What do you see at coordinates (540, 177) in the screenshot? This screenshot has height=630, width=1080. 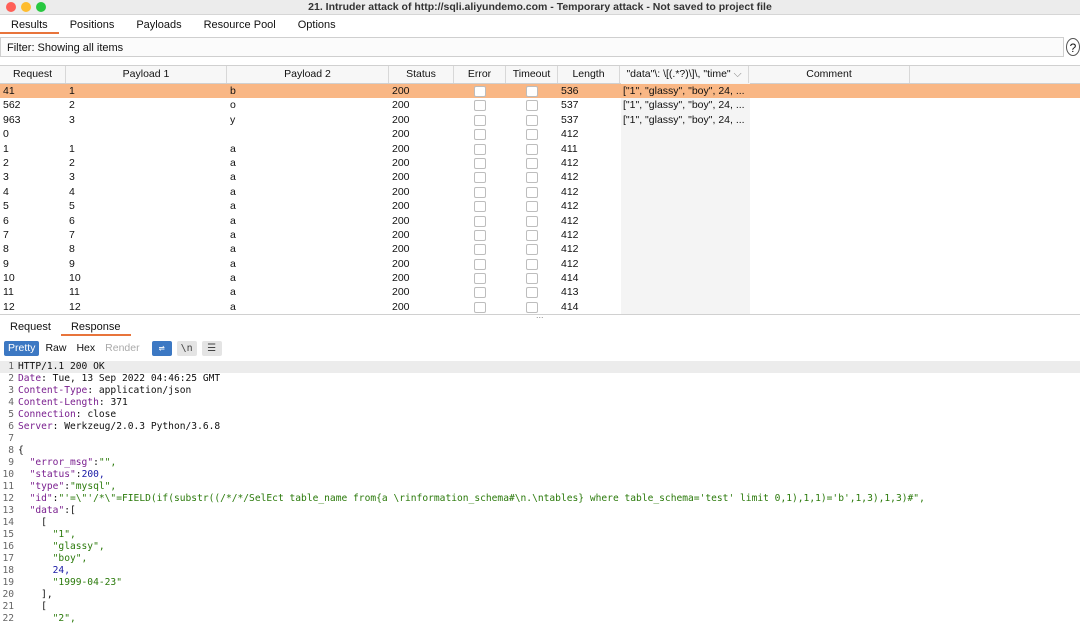 I see `table-row: 3 3 a 200 412` at bounding box center [540, 177].